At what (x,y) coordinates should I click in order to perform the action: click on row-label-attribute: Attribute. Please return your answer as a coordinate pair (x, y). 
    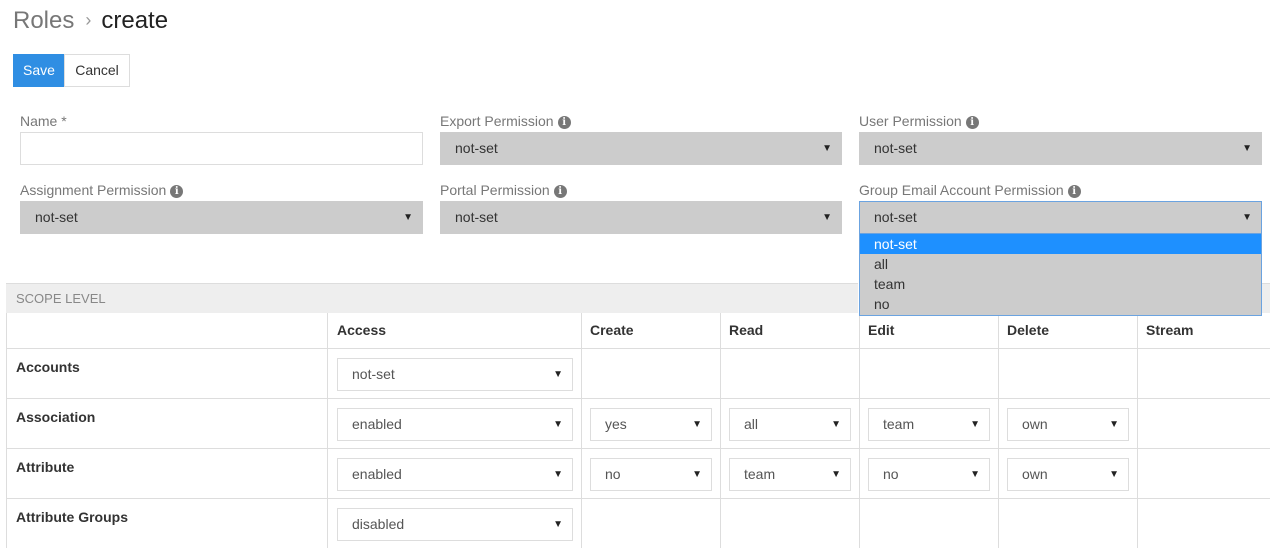
    Looking at the image, I should click on (45, 467).